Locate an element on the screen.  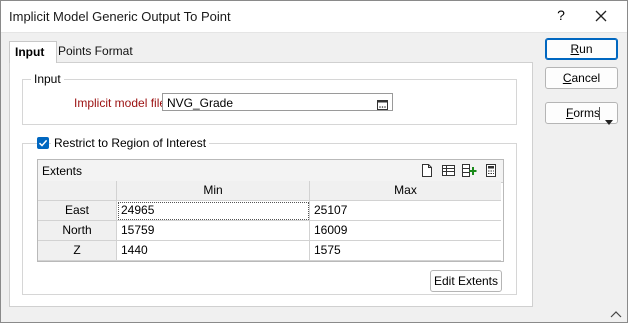
calculator-icon is located at coordinates (491, 172).